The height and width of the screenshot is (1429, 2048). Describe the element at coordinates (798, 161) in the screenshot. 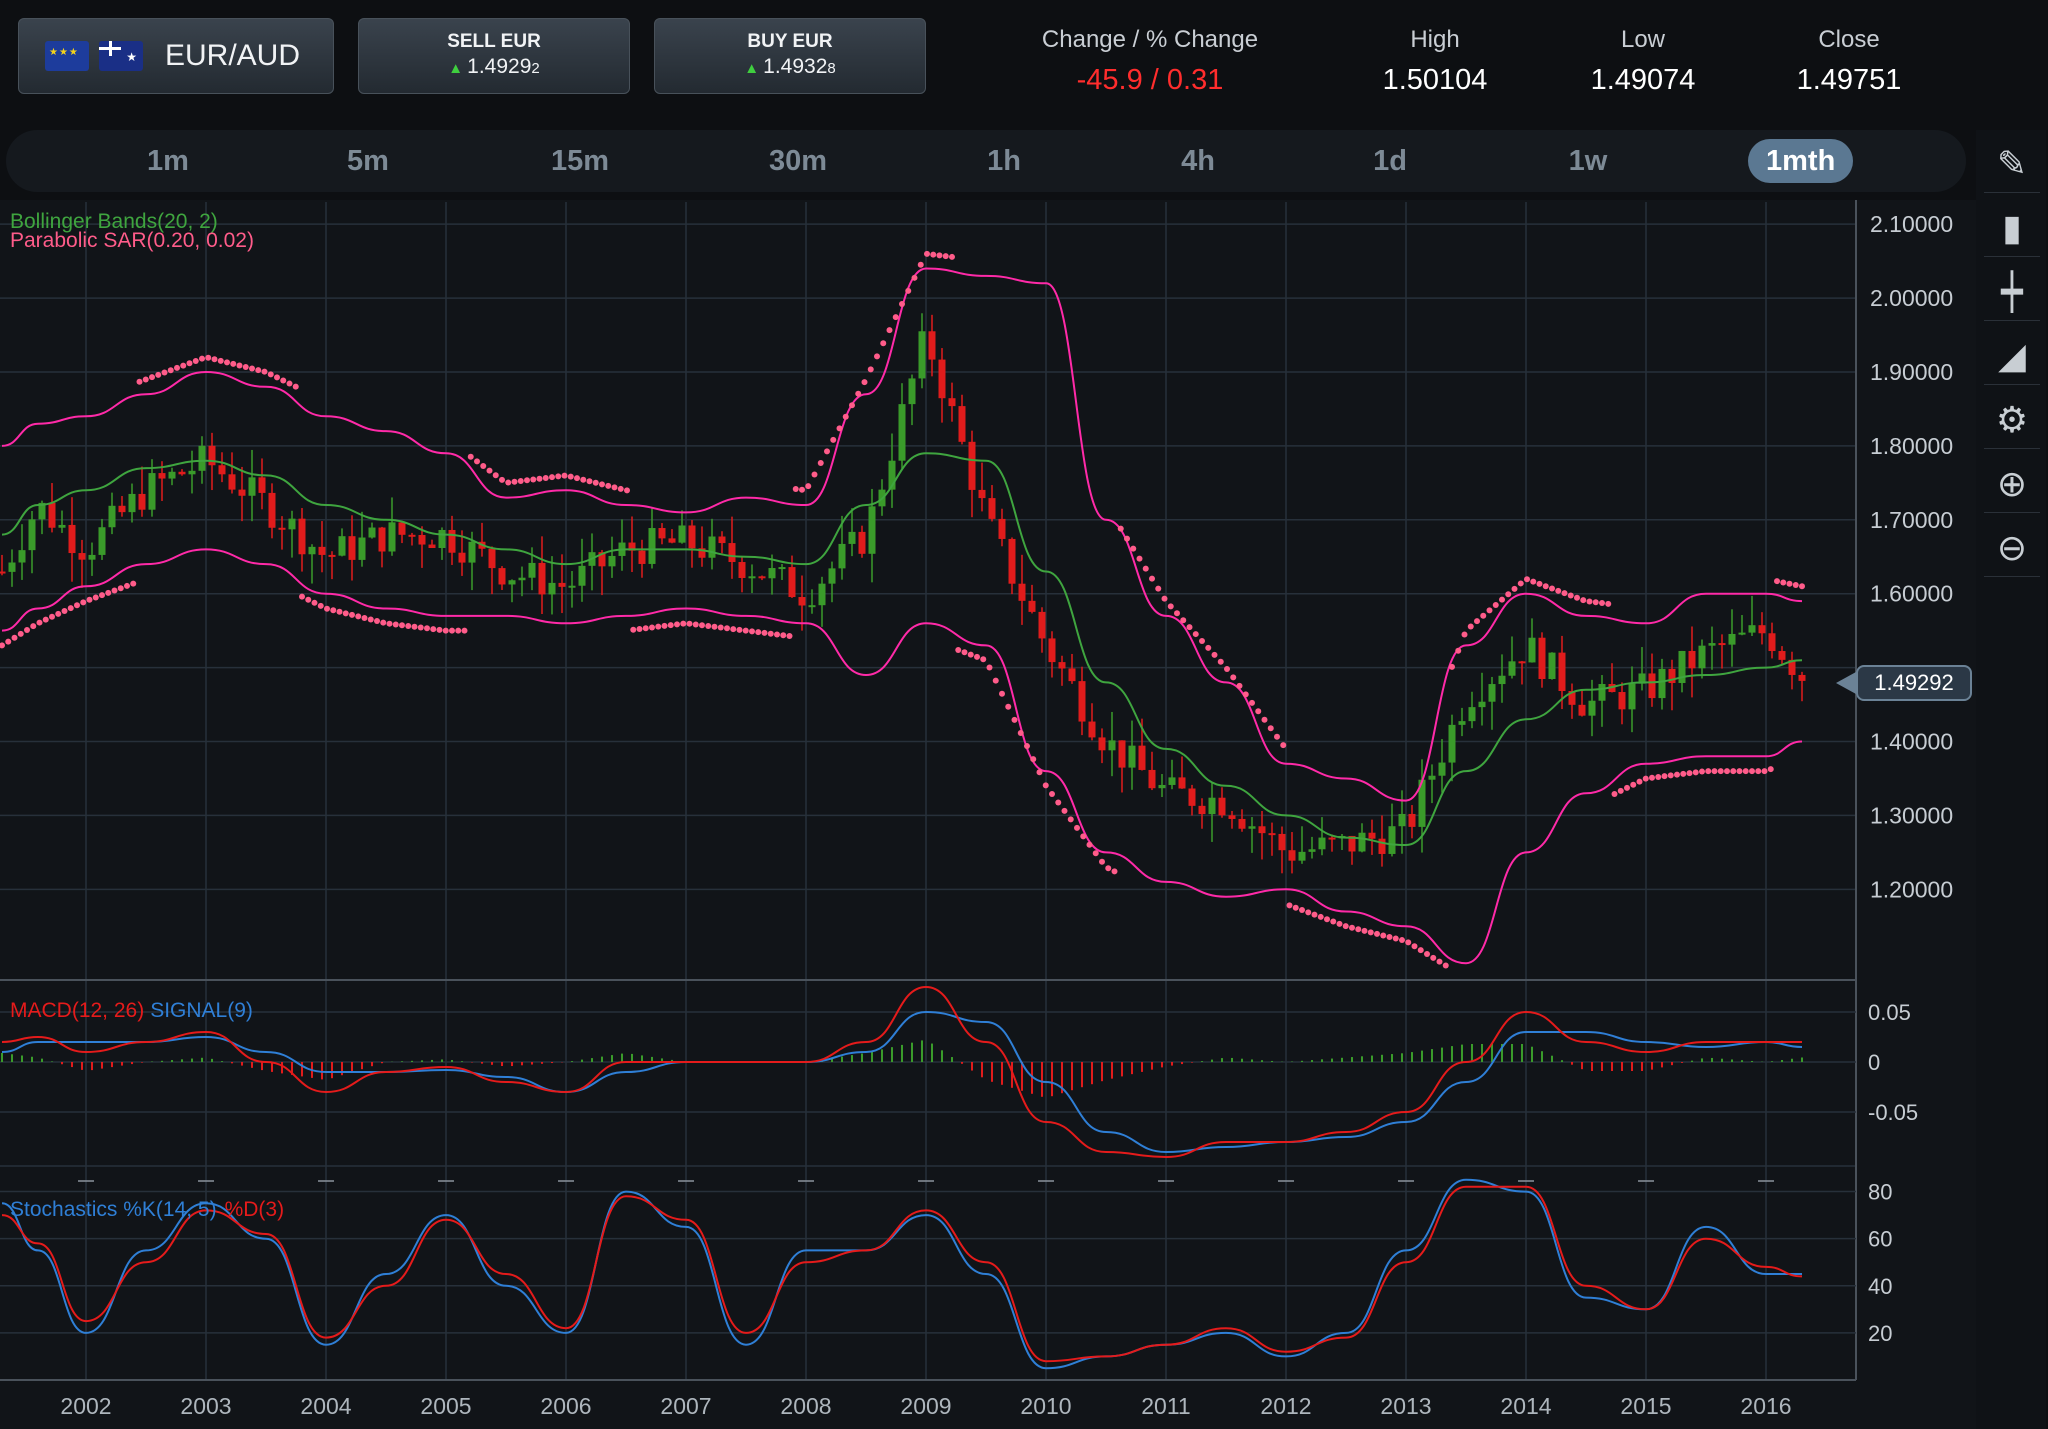

I see `tab-30m: 30m` at that location.